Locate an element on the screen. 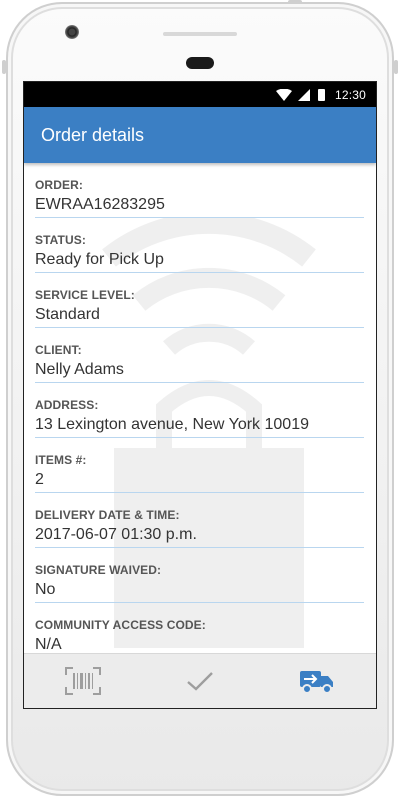  status-time: 12:30 is located at coordinates (350, 94).